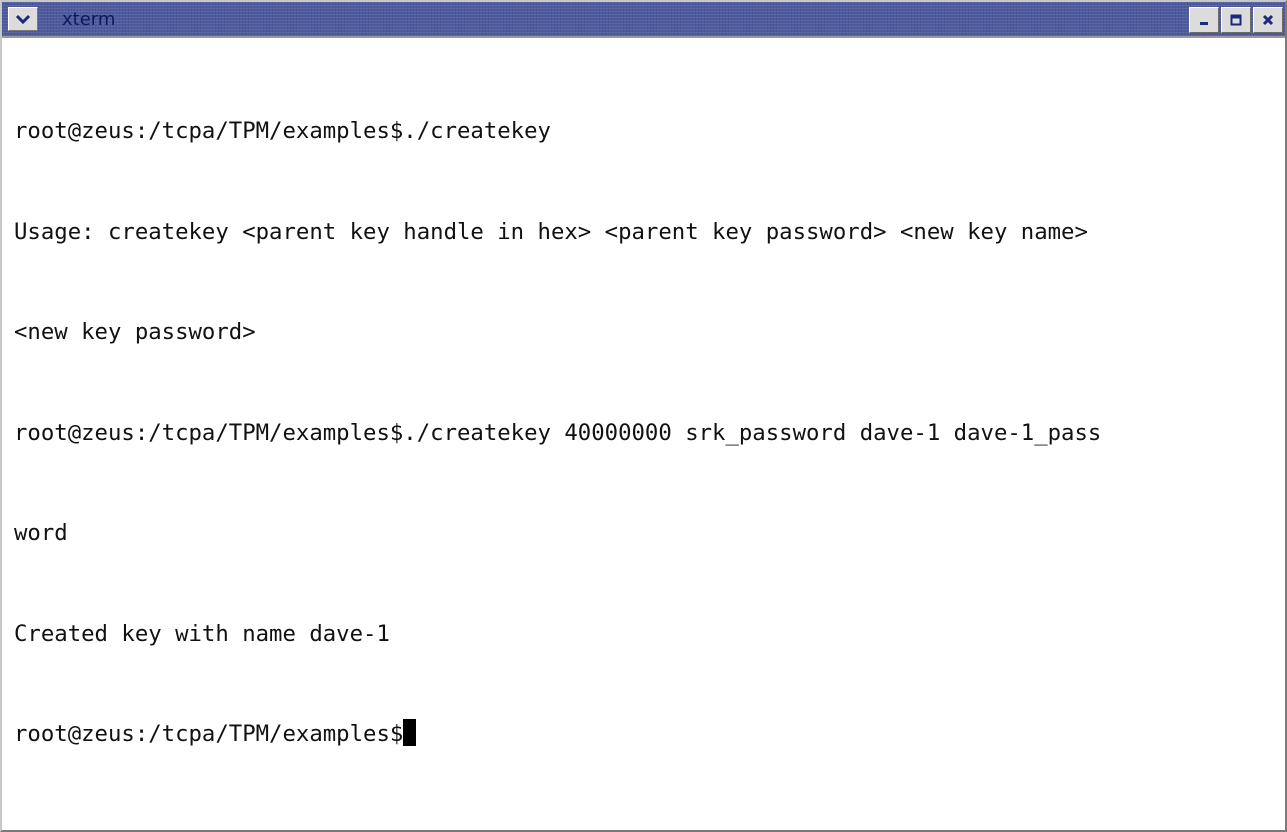 This screenshot has height=832, width=1287. I want to click on minimize-button, so click(1204, 20).